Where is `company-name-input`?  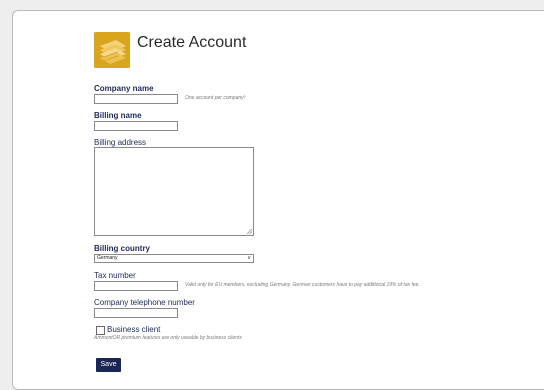 company-name-input is located at coordinates (136, 99).